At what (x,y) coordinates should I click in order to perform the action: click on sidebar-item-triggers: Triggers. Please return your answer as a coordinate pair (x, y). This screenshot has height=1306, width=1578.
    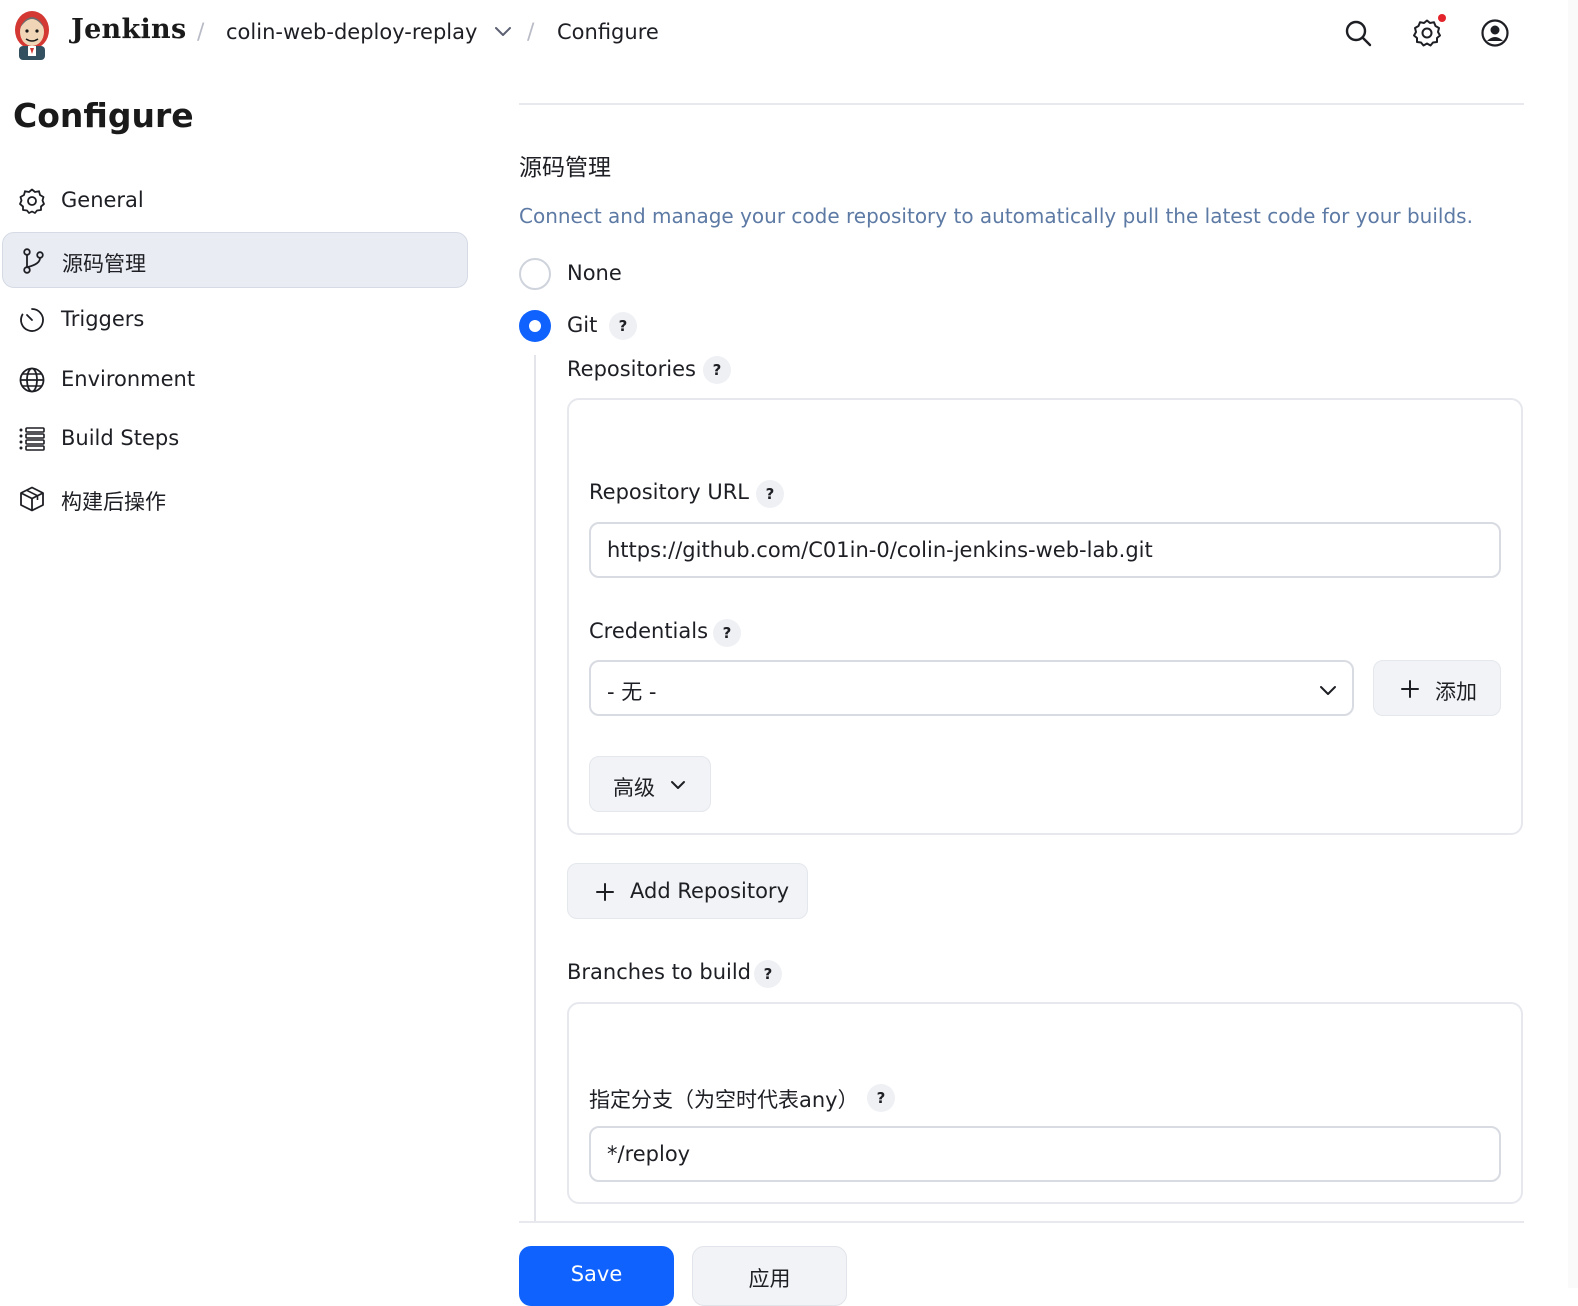
    Looking at the image, I should click on (235, 320).